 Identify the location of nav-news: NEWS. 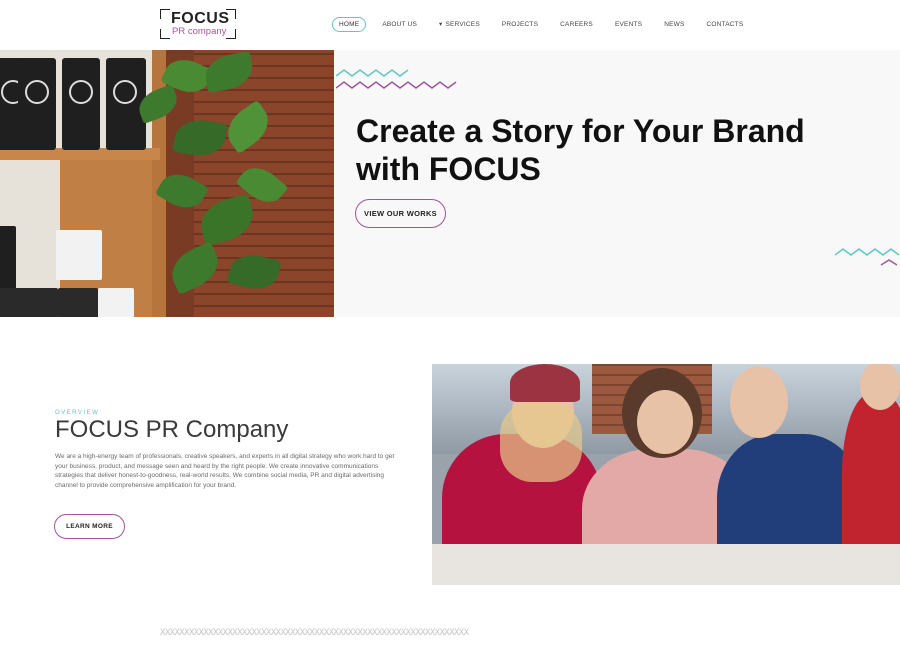
(674, 24).